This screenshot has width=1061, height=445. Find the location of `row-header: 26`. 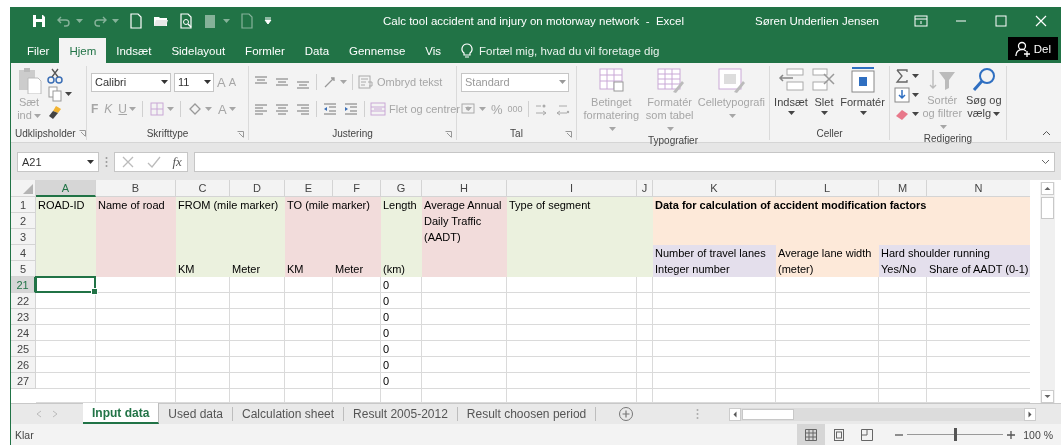

row-header: 26 is located at coordinates (23, 365).